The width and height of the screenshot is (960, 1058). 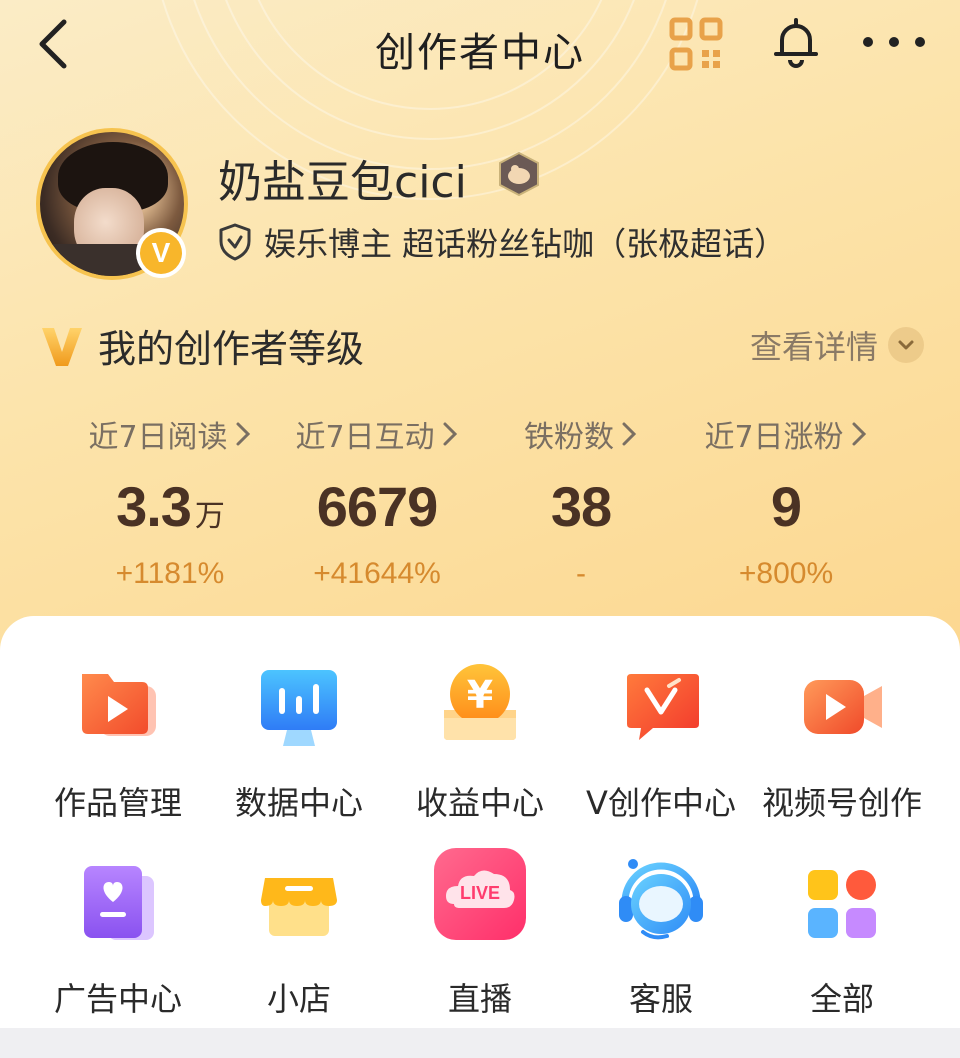 I want to click on stat-reads: 近7日阅读 3.3 万 +1181%, so click(x=170, y=501).